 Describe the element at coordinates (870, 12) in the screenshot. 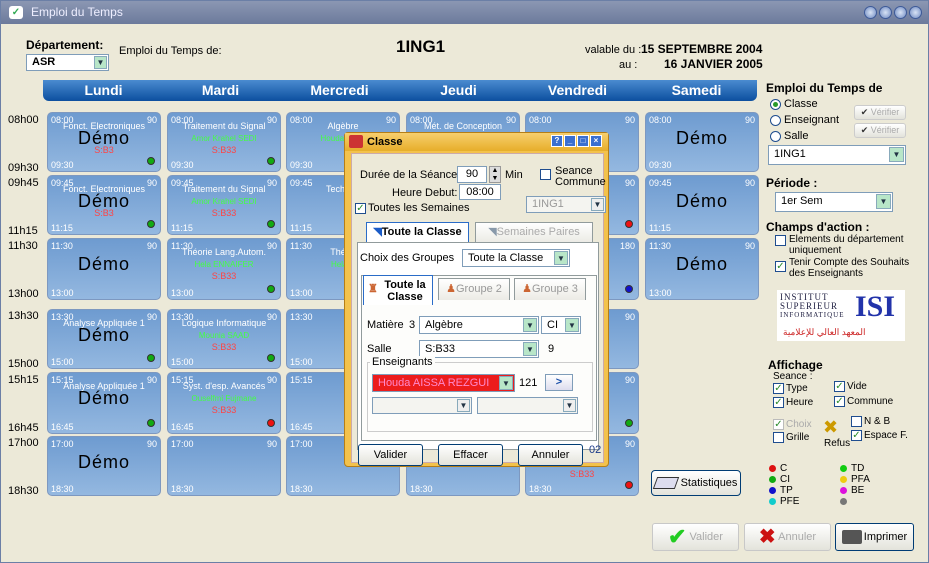

I see `help-button` at that location.